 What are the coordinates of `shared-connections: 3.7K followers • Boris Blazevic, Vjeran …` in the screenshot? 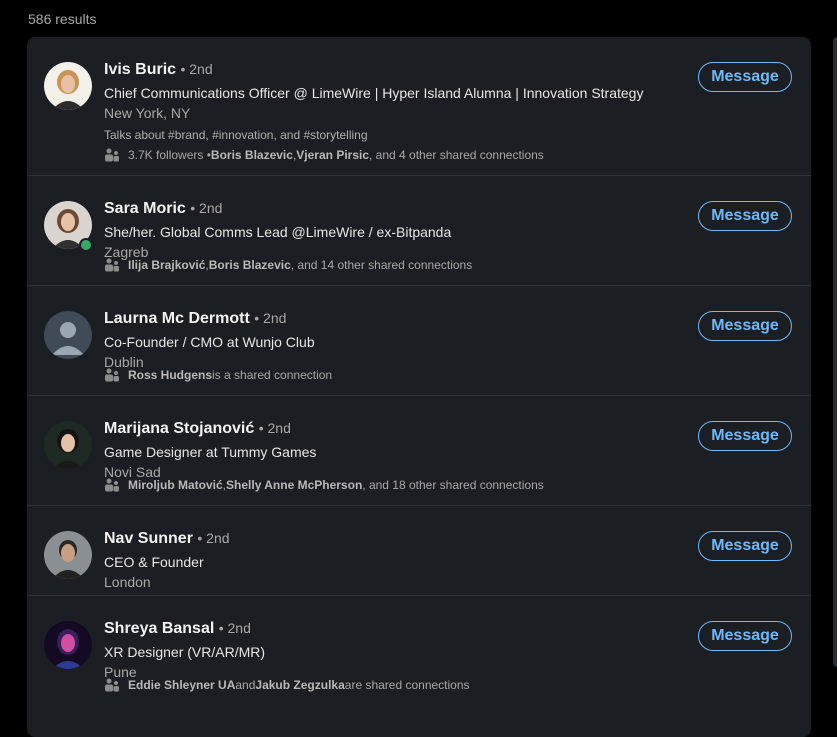 It's located at (324, 155).